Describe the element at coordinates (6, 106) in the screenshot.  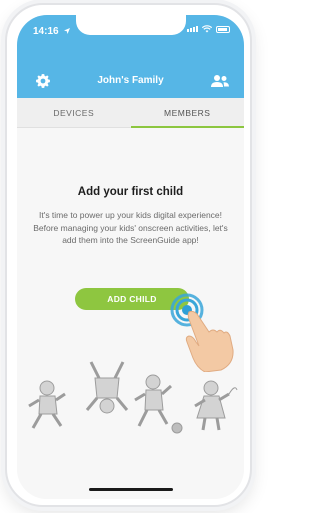
I see `mute-switch` at that location.